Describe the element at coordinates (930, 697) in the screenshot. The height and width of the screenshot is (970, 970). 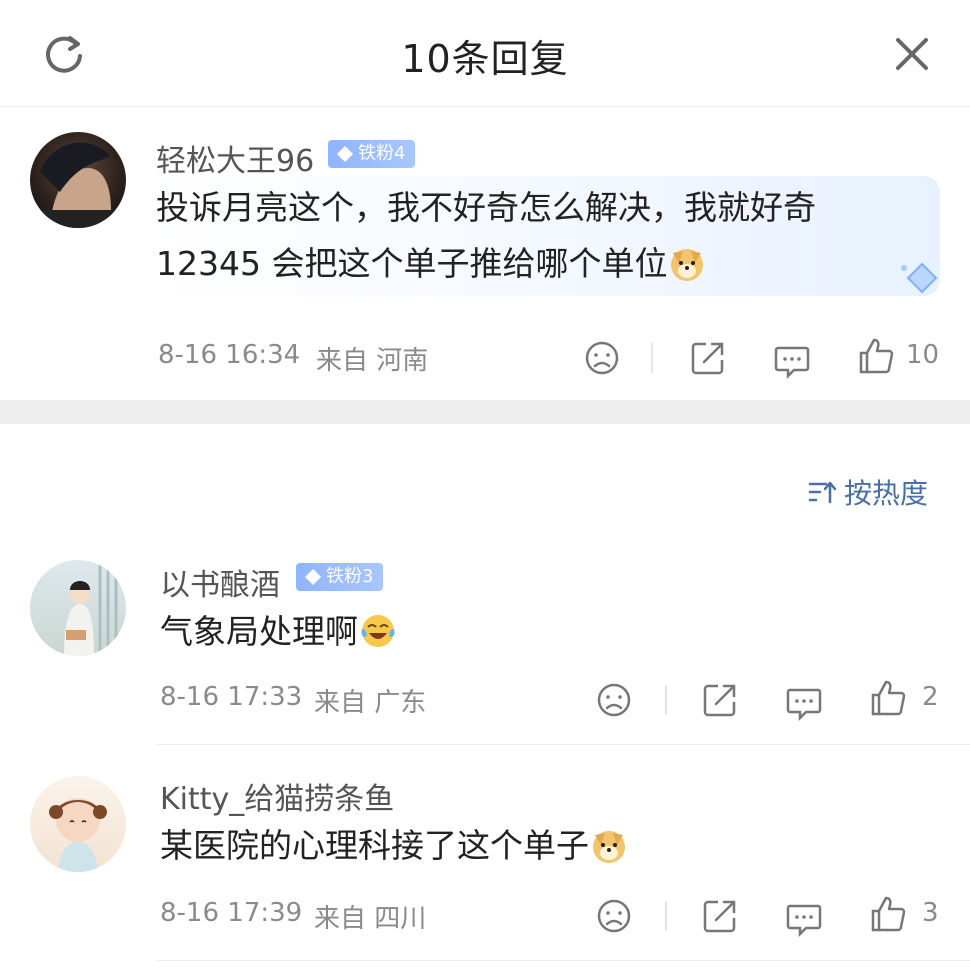
I see `like-count: 2` at that location.